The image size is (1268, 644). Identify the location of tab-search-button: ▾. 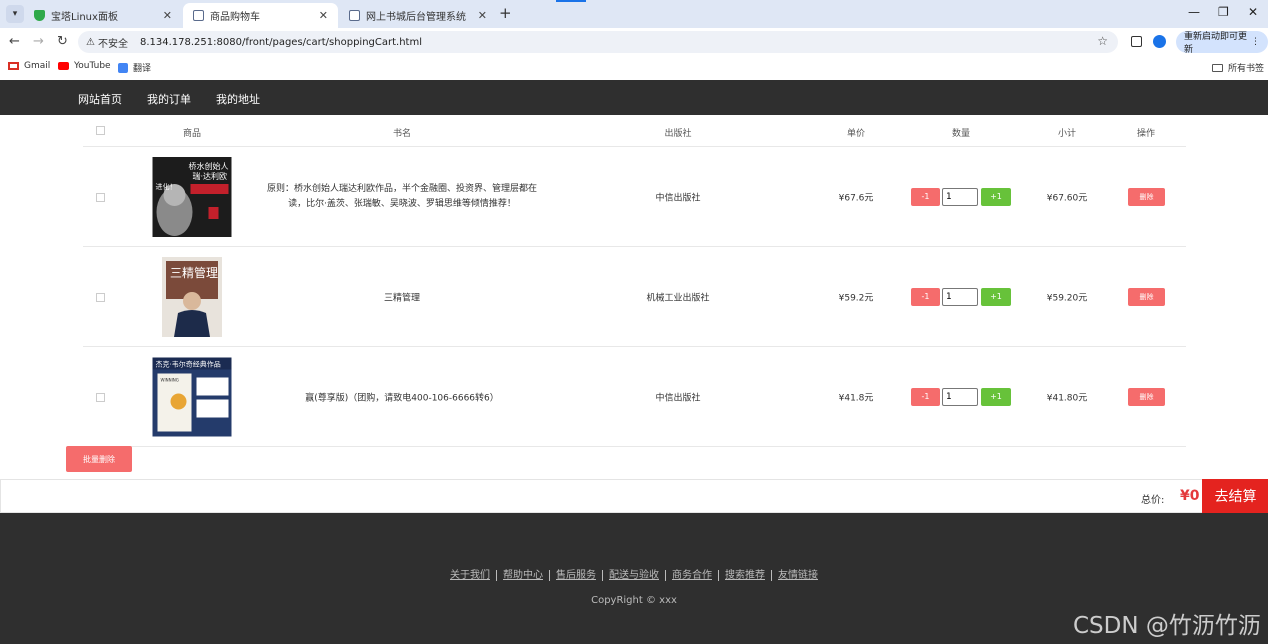
(15, 14).